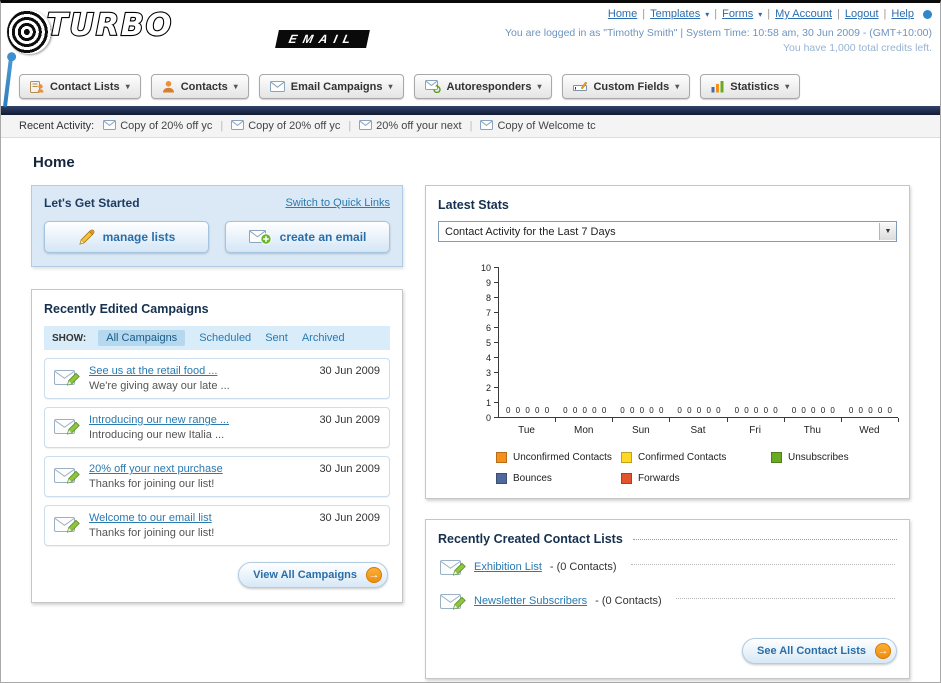  Describe the element at coordinates (305, 575) in the screenshot. I see `view-all-campaigns-label: View All Campaigns` at that location.